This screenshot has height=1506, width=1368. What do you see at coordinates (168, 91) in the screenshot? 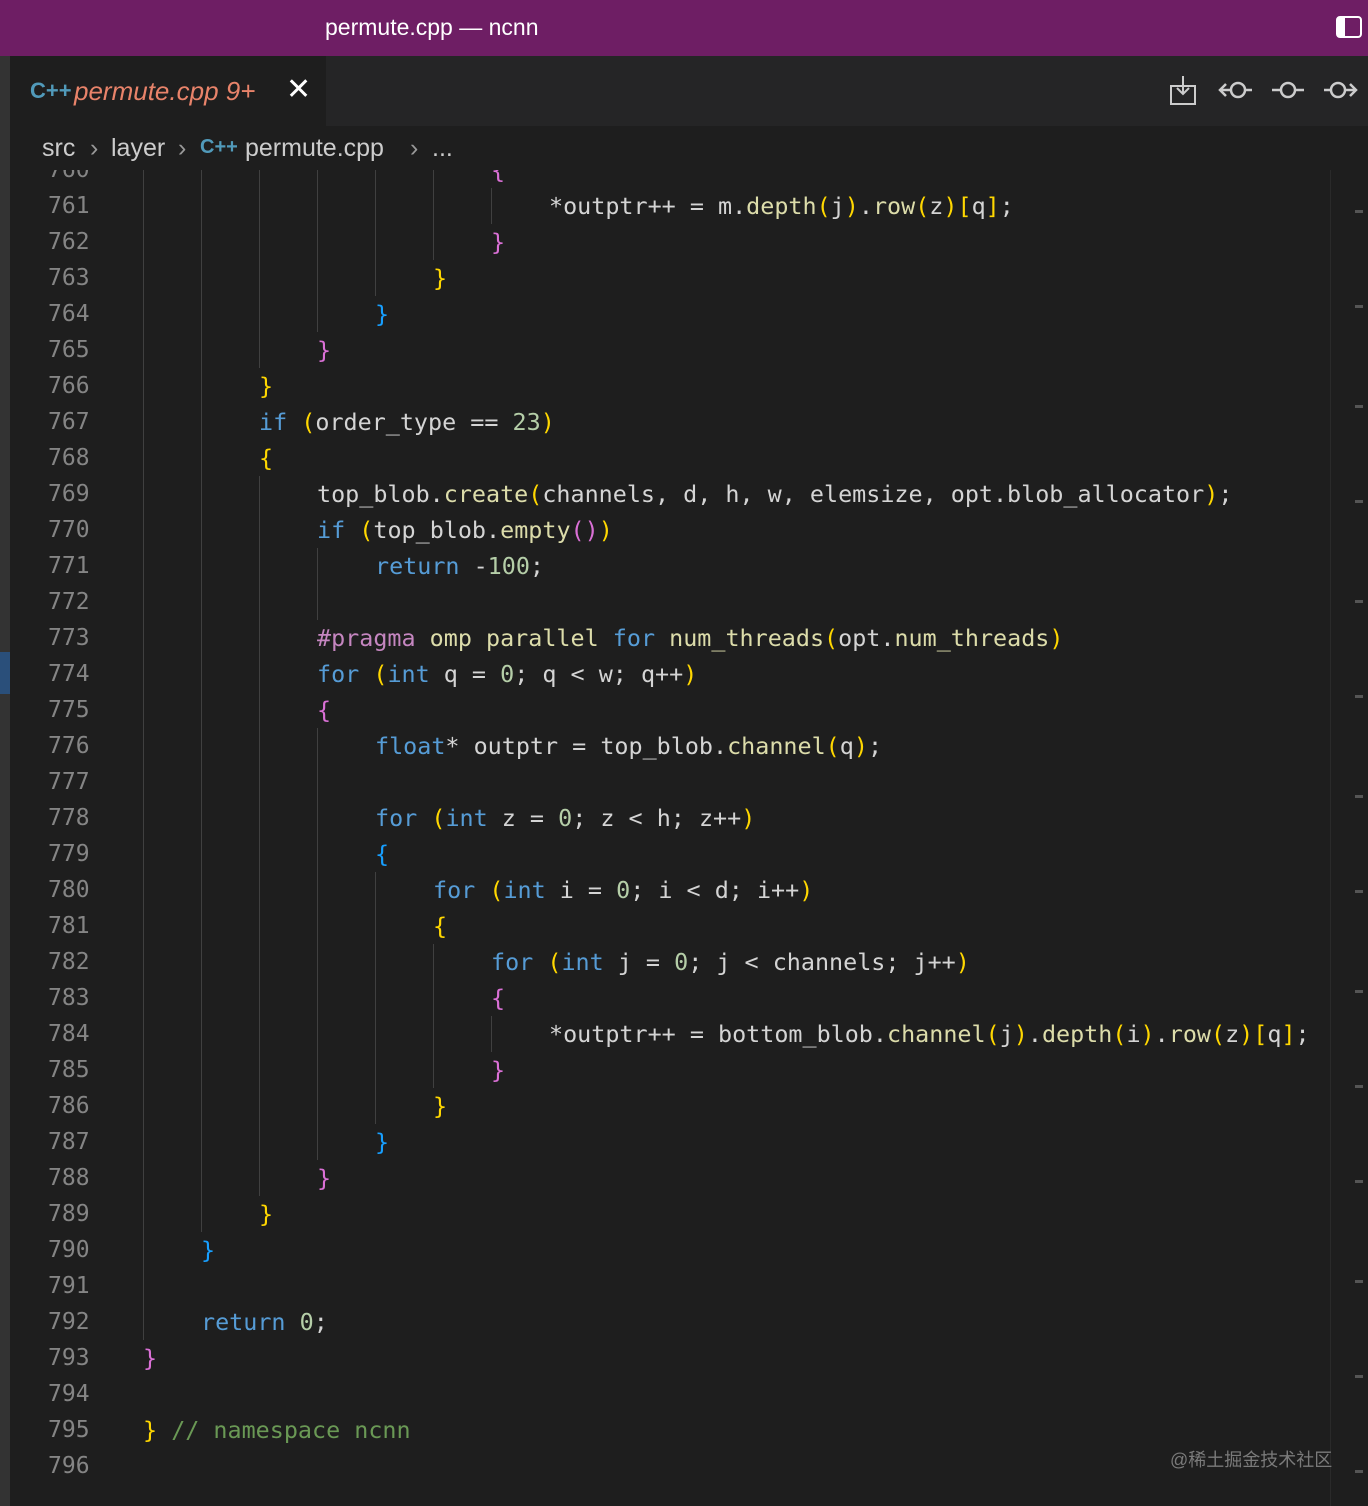
I see `tab-permute-cpp: C++ permute.cpp 9+ ✕` at bounding box center [168, 91].